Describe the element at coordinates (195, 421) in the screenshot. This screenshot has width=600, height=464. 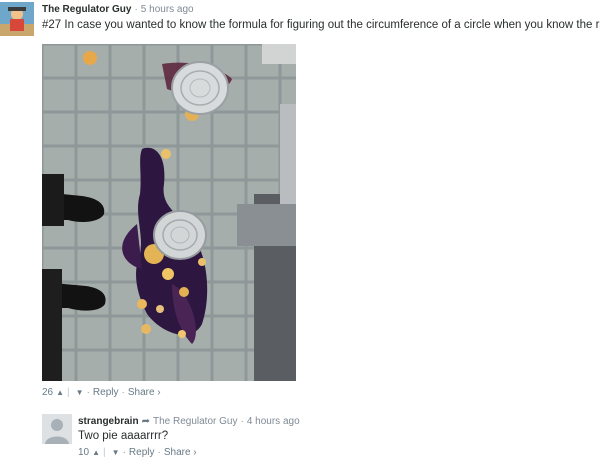
I see `reply-to-author: The Regulator Guy` at that location.